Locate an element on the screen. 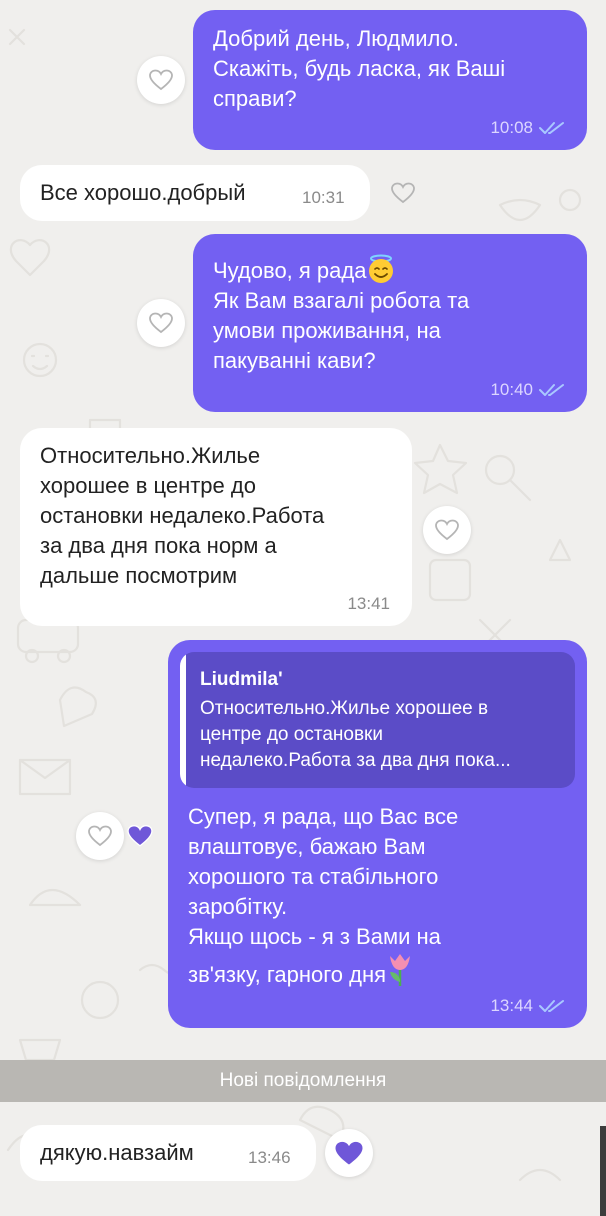  quote-author: Liudmila' is located at coordinates (241, 679).